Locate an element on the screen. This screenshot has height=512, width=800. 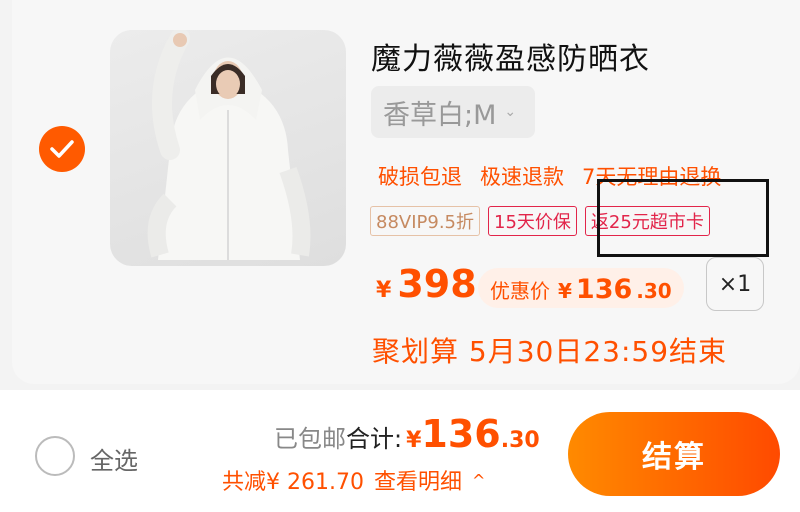
original-price: ¥ 398 is located at coordinates (426, 284).